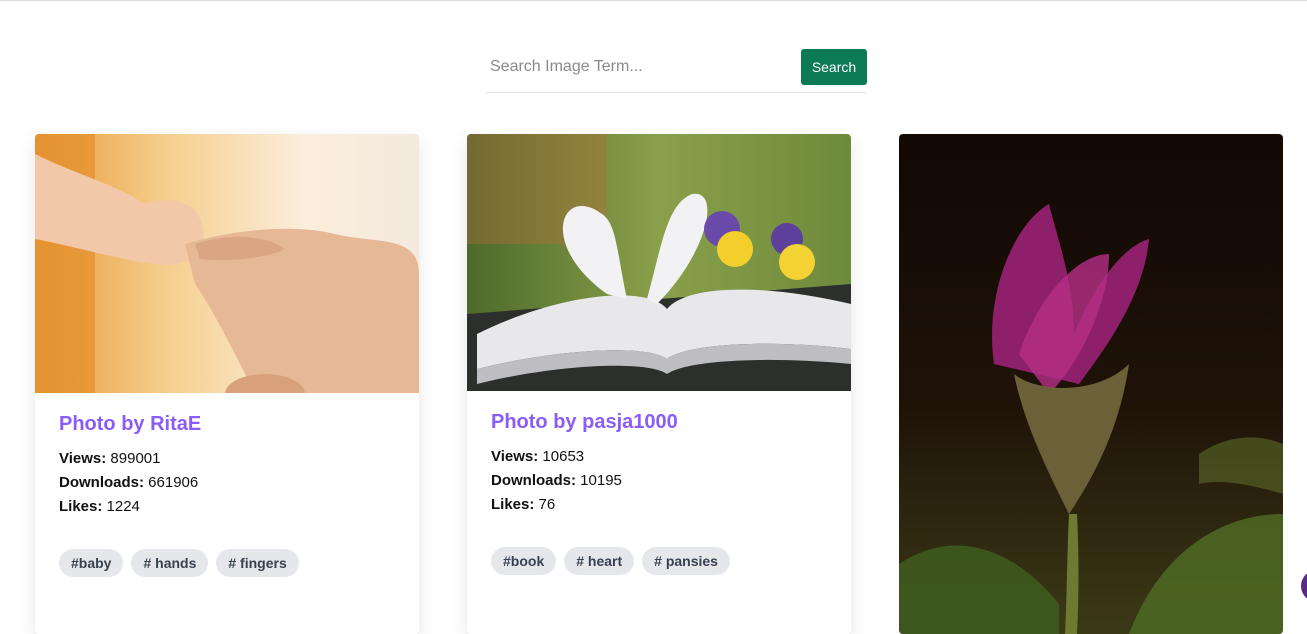 This screenshot has height=634, width=1307. Describe the element at coordinates (227, 424) in the screenshot. I see `card-title: Photo by RitaE` at that location.